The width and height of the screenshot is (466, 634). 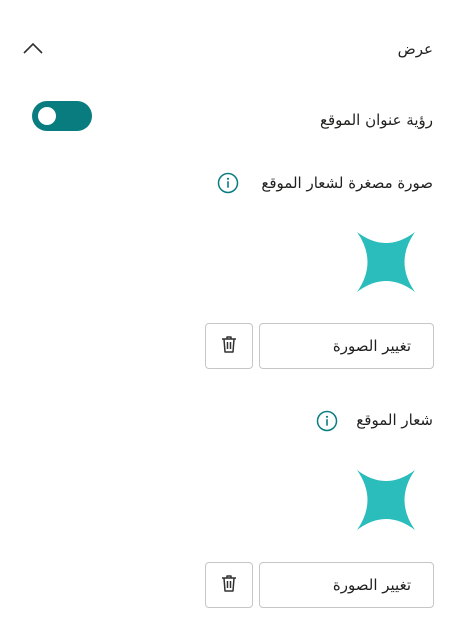 What do you see at coordinates (415, 49) in the screenshot?
I see `section-title: عرض` at bounding box center [415, 49].